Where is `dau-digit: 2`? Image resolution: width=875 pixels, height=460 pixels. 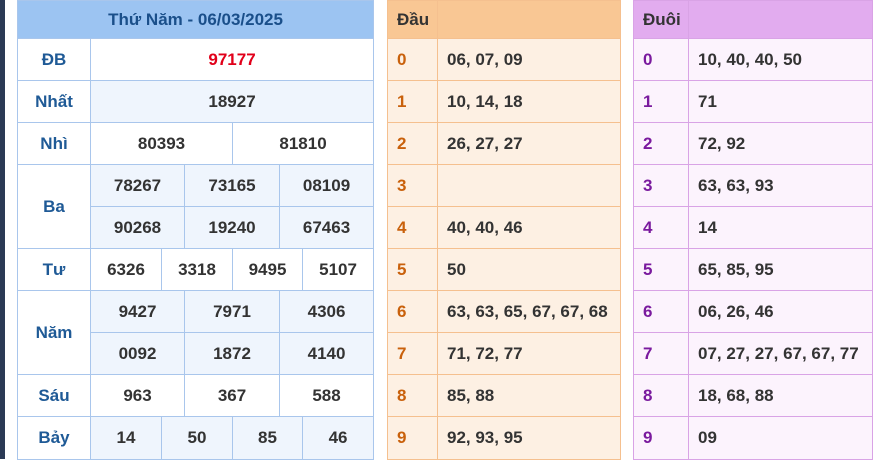
dau-digit: 2 is located at coordinates (412, 143).